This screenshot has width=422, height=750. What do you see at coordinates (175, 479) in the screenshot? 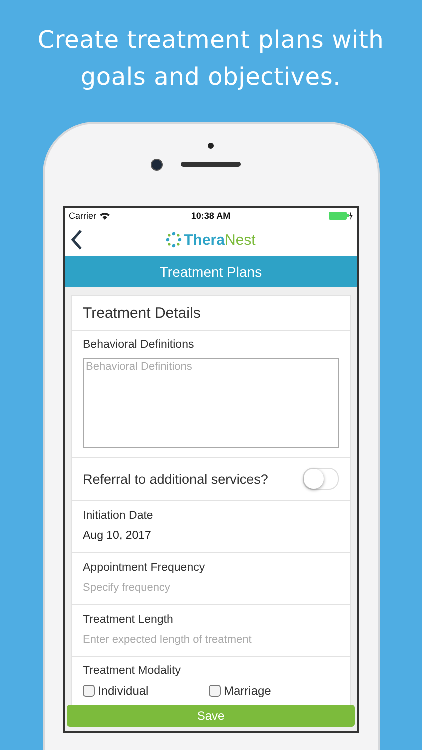
I see `field-label: Referral to additional services?` at bounding box center [175, 479].